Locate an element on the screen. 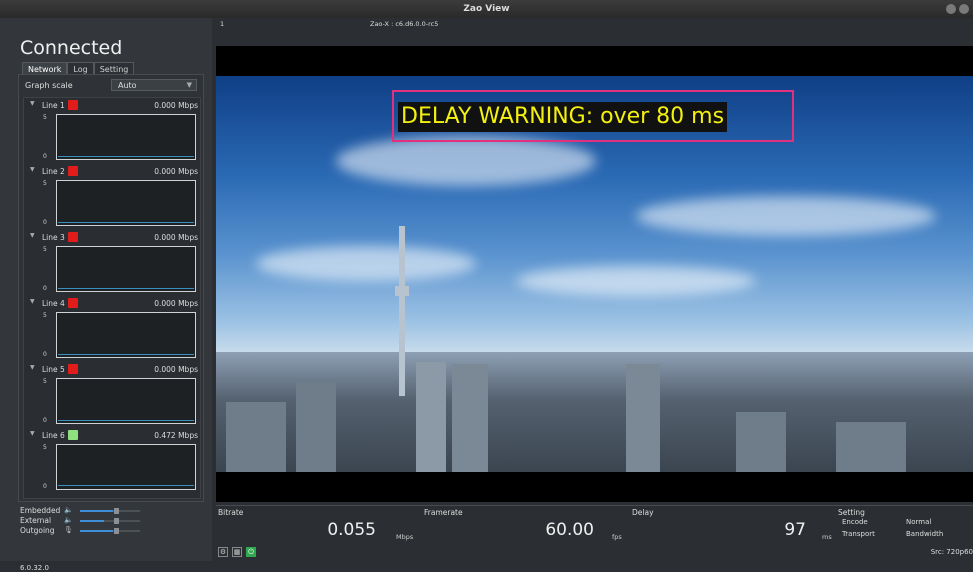 This screenshot has height=572, width=973. line-header: ▼ Line 6 0.472 Mbps is located at coordinates (114, 436).